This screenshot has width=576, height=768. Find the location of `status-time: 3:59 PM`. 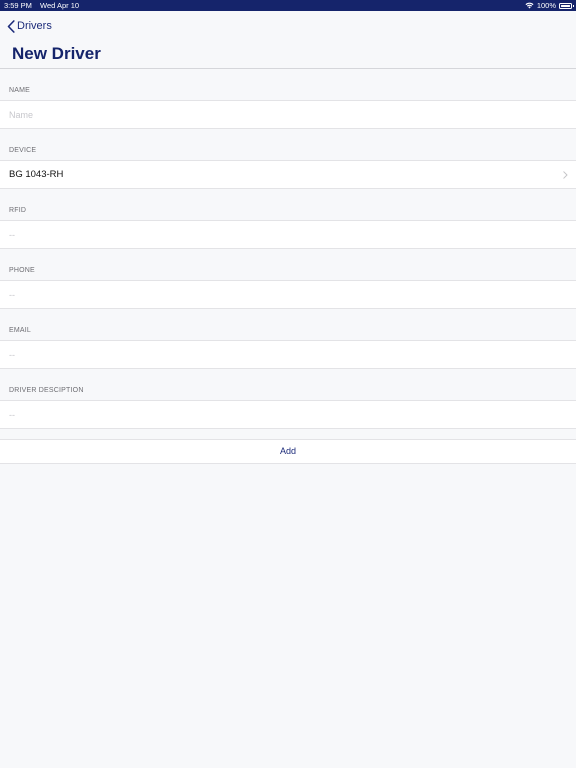

status-time: 3:59 PM is located at coordinates (18, 5).